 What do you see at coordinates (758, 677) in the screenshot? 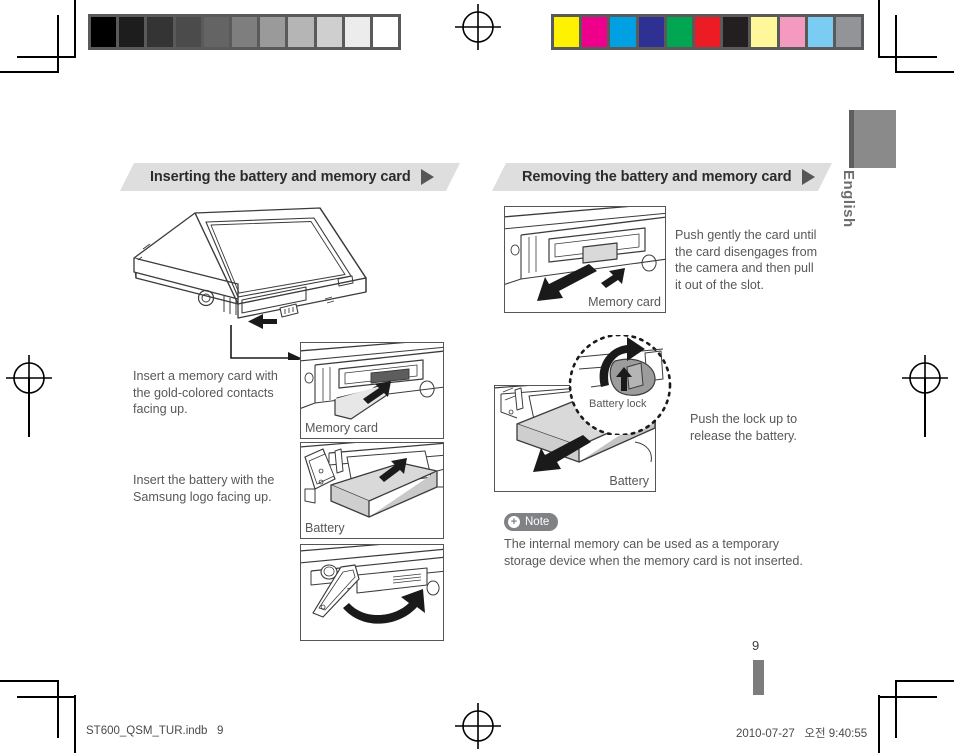
I see `page-number-rule` at bounding box center [758, 677].